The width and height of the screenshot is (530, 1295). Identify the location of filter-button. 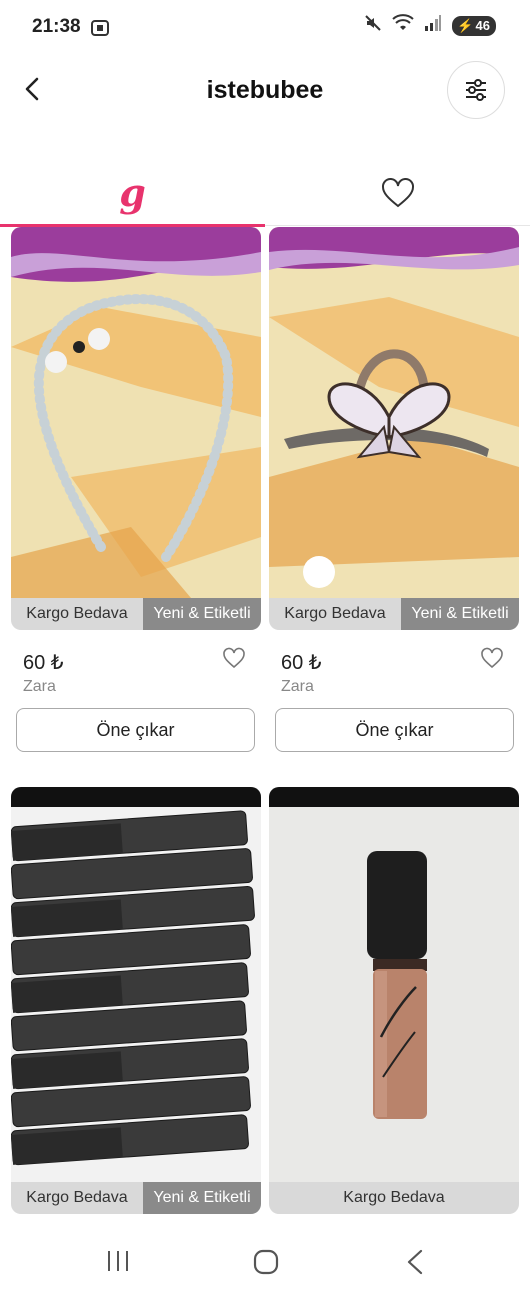
(476, 90).